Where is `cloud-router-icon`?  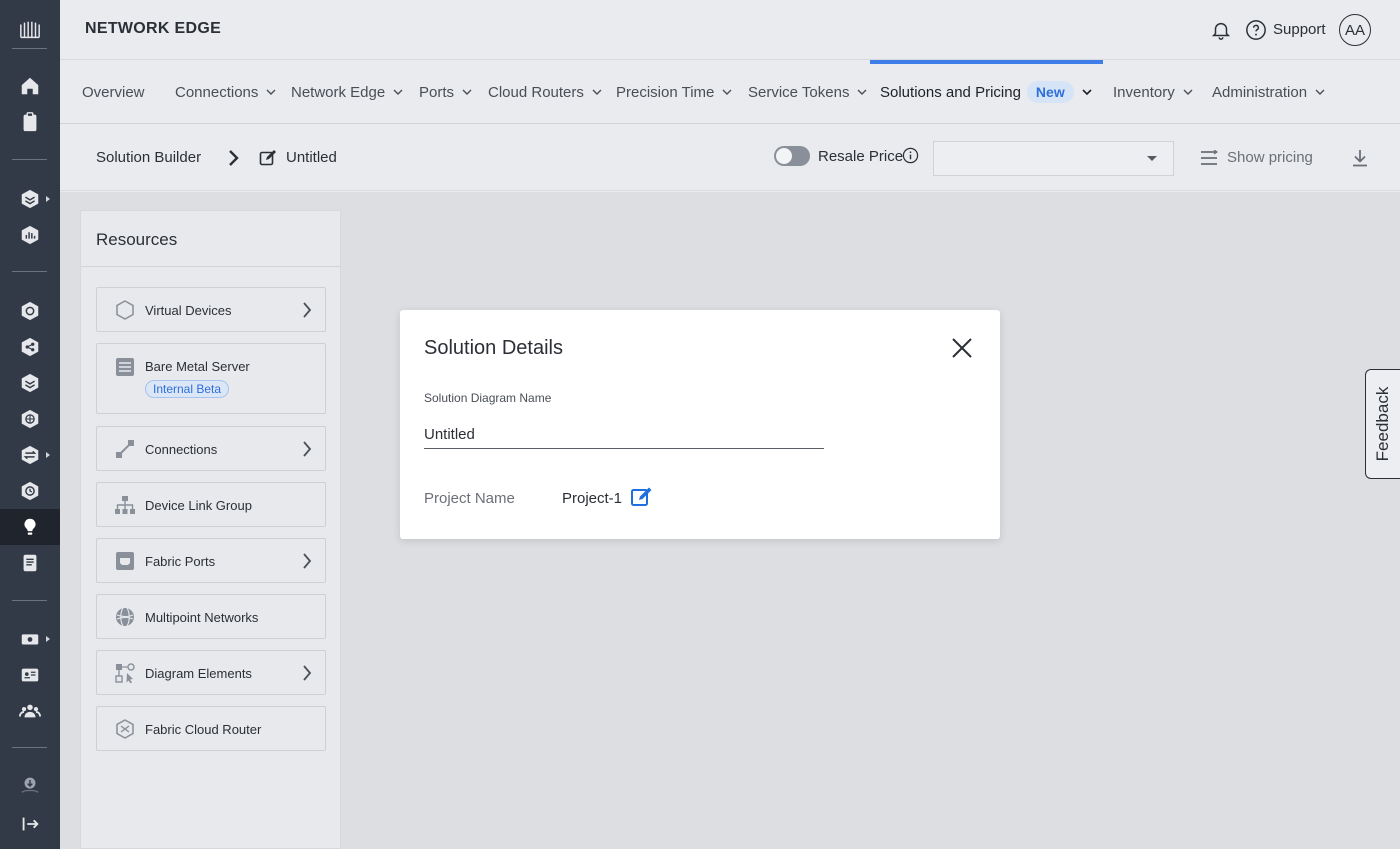 cloud-router-icon is located at coordinates (125, 729).